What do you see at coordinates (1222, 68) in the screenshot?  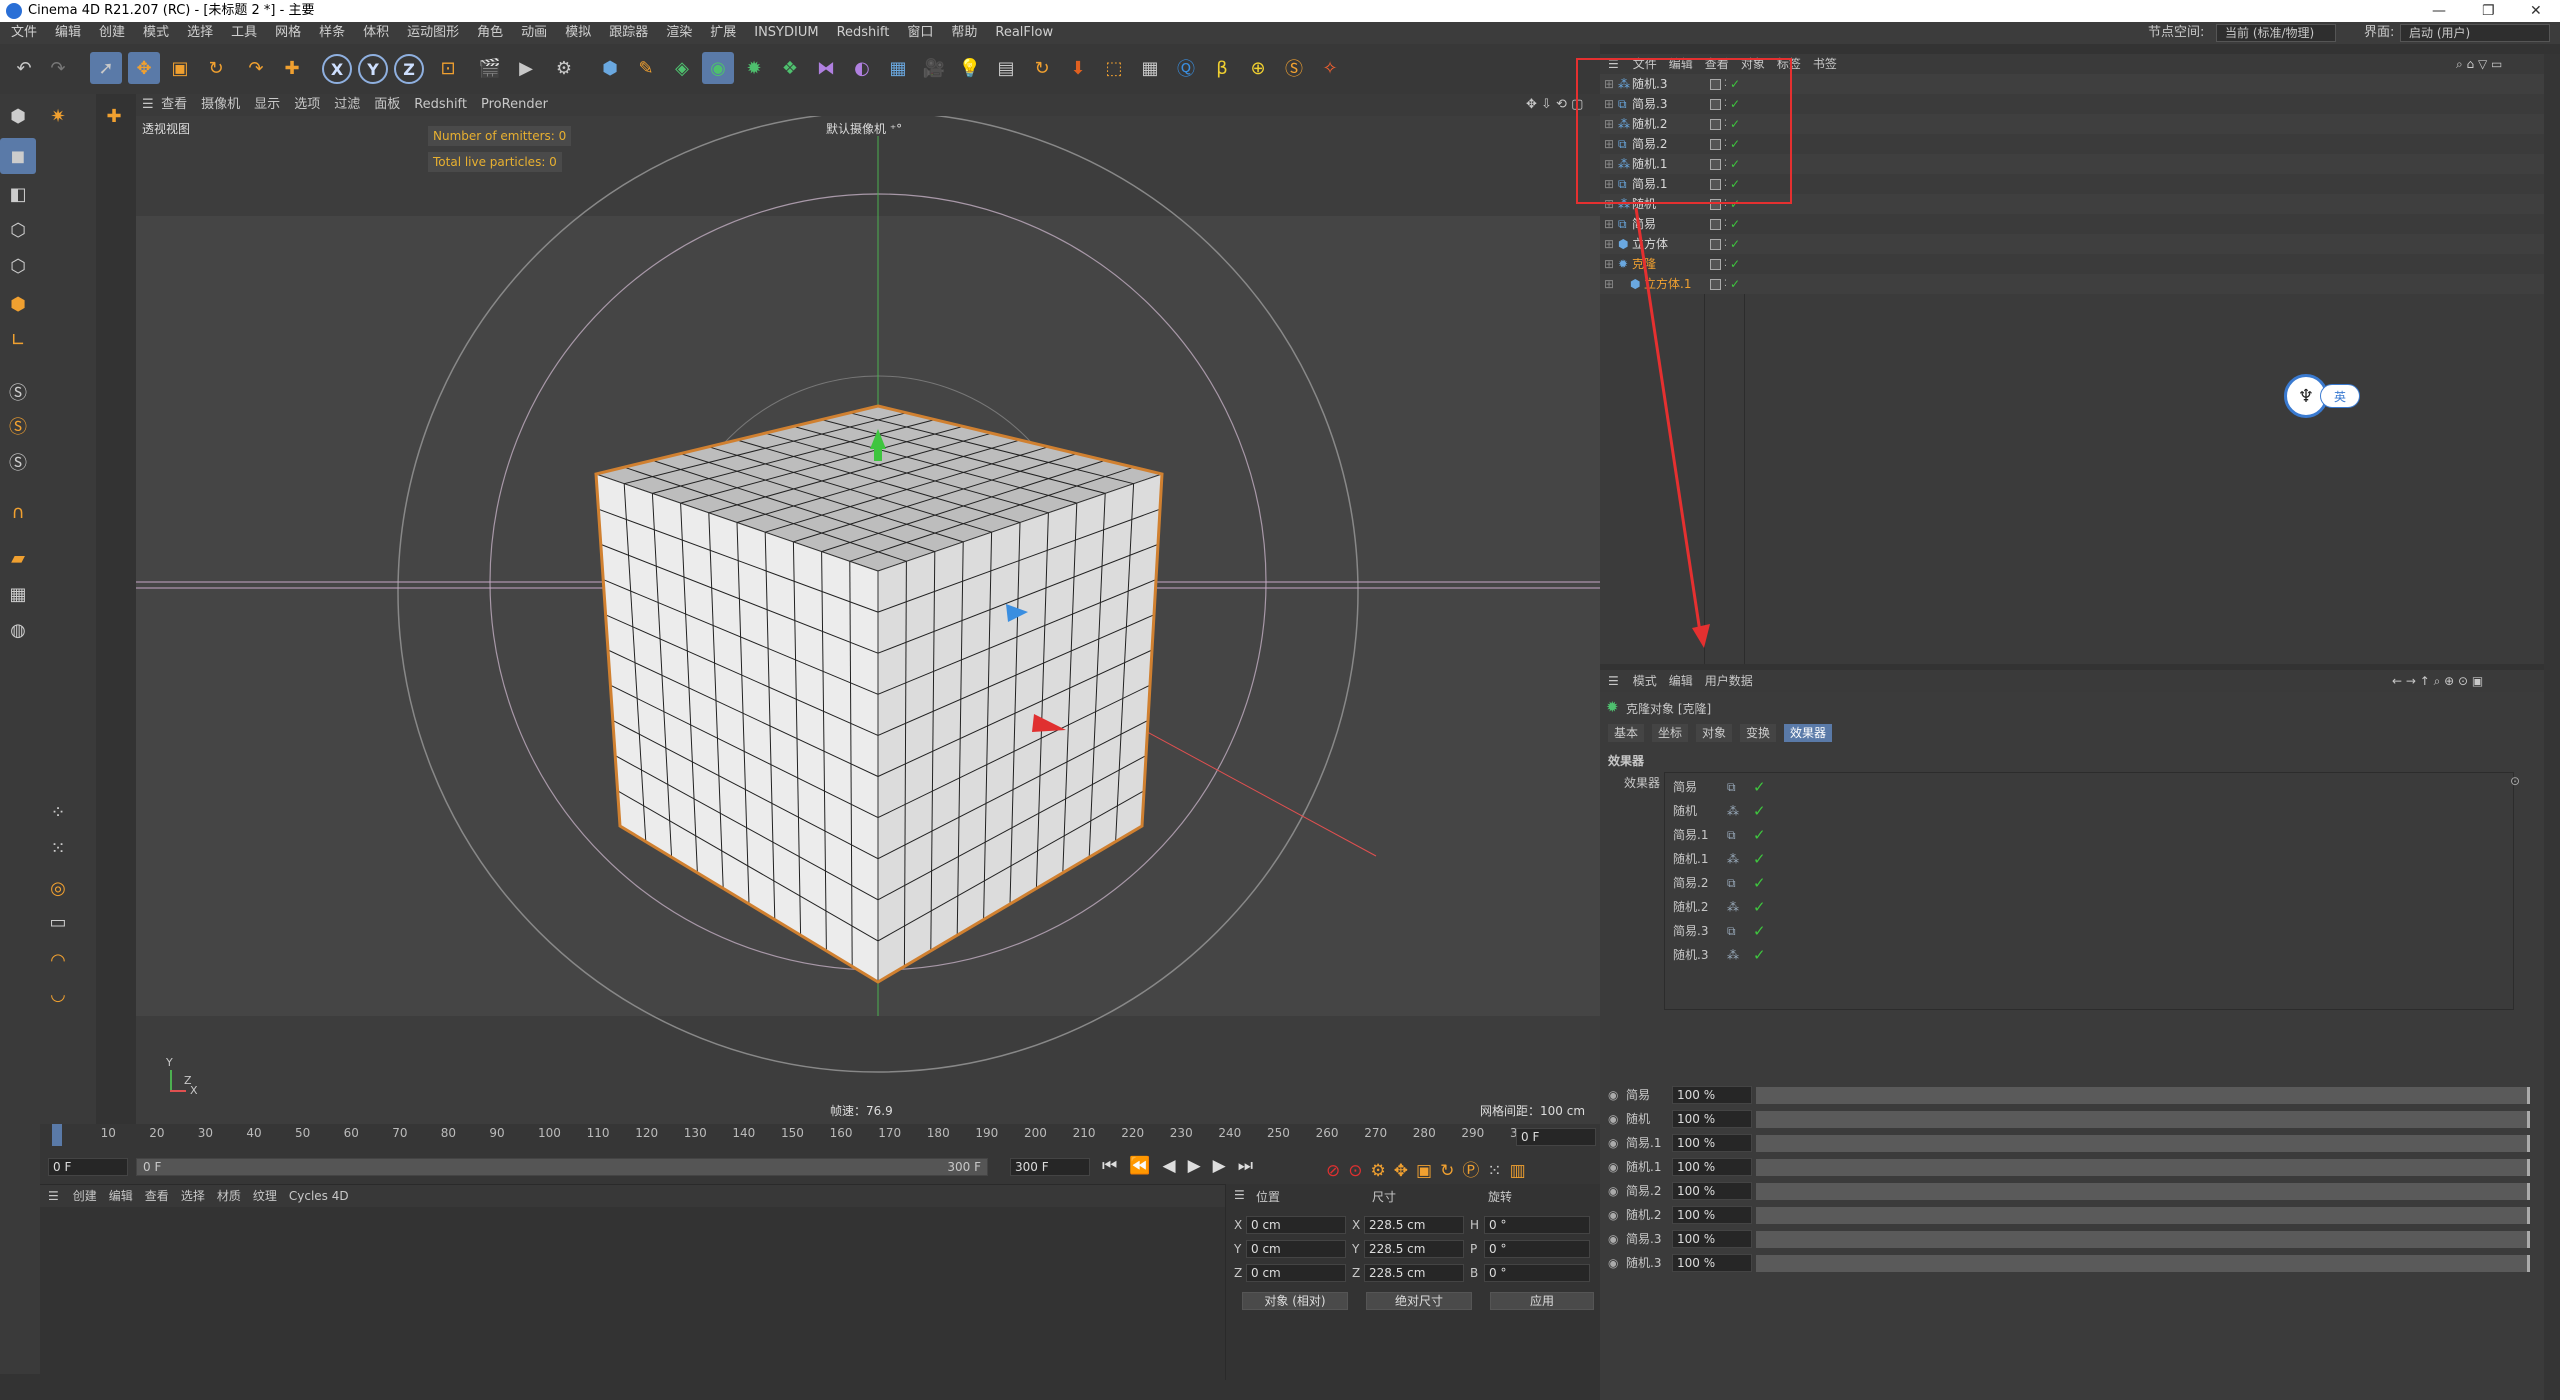 I see `plugin-b-icon: β` at bounding box center [1222, 68].